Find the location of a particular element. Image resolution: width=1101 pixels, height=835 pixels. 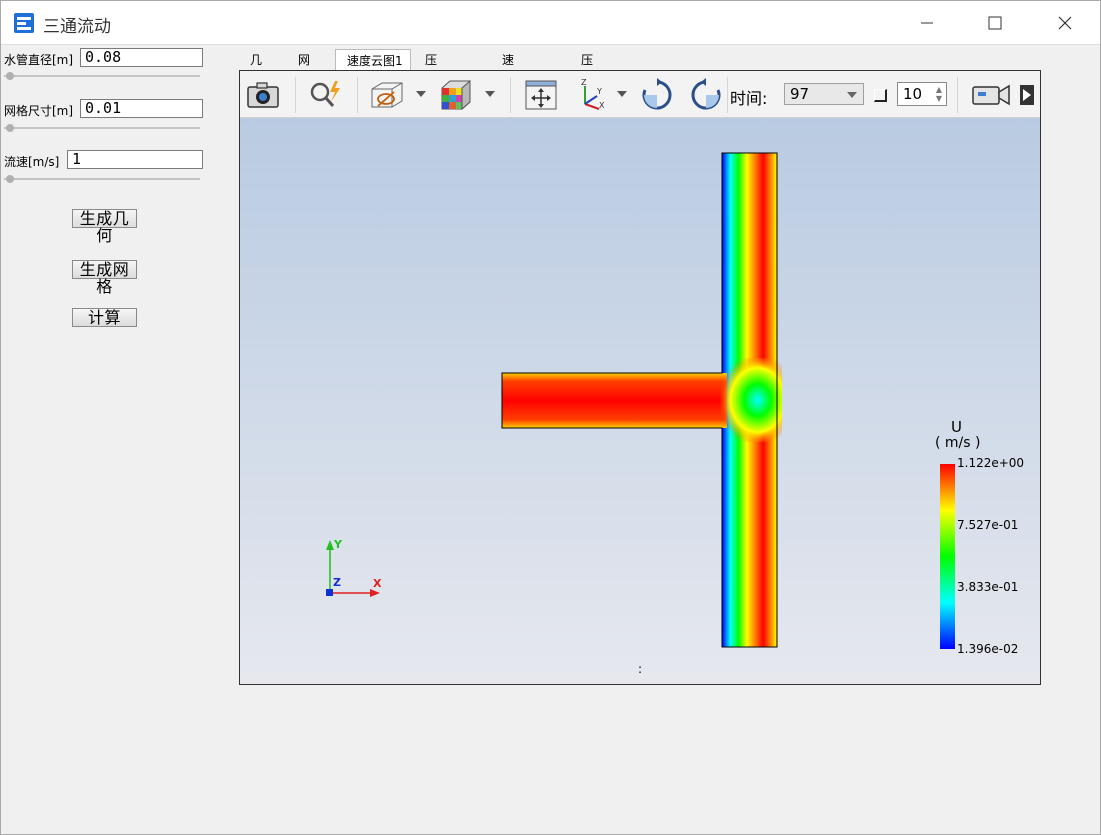

close-icon is located at coordinates (1065, 23).